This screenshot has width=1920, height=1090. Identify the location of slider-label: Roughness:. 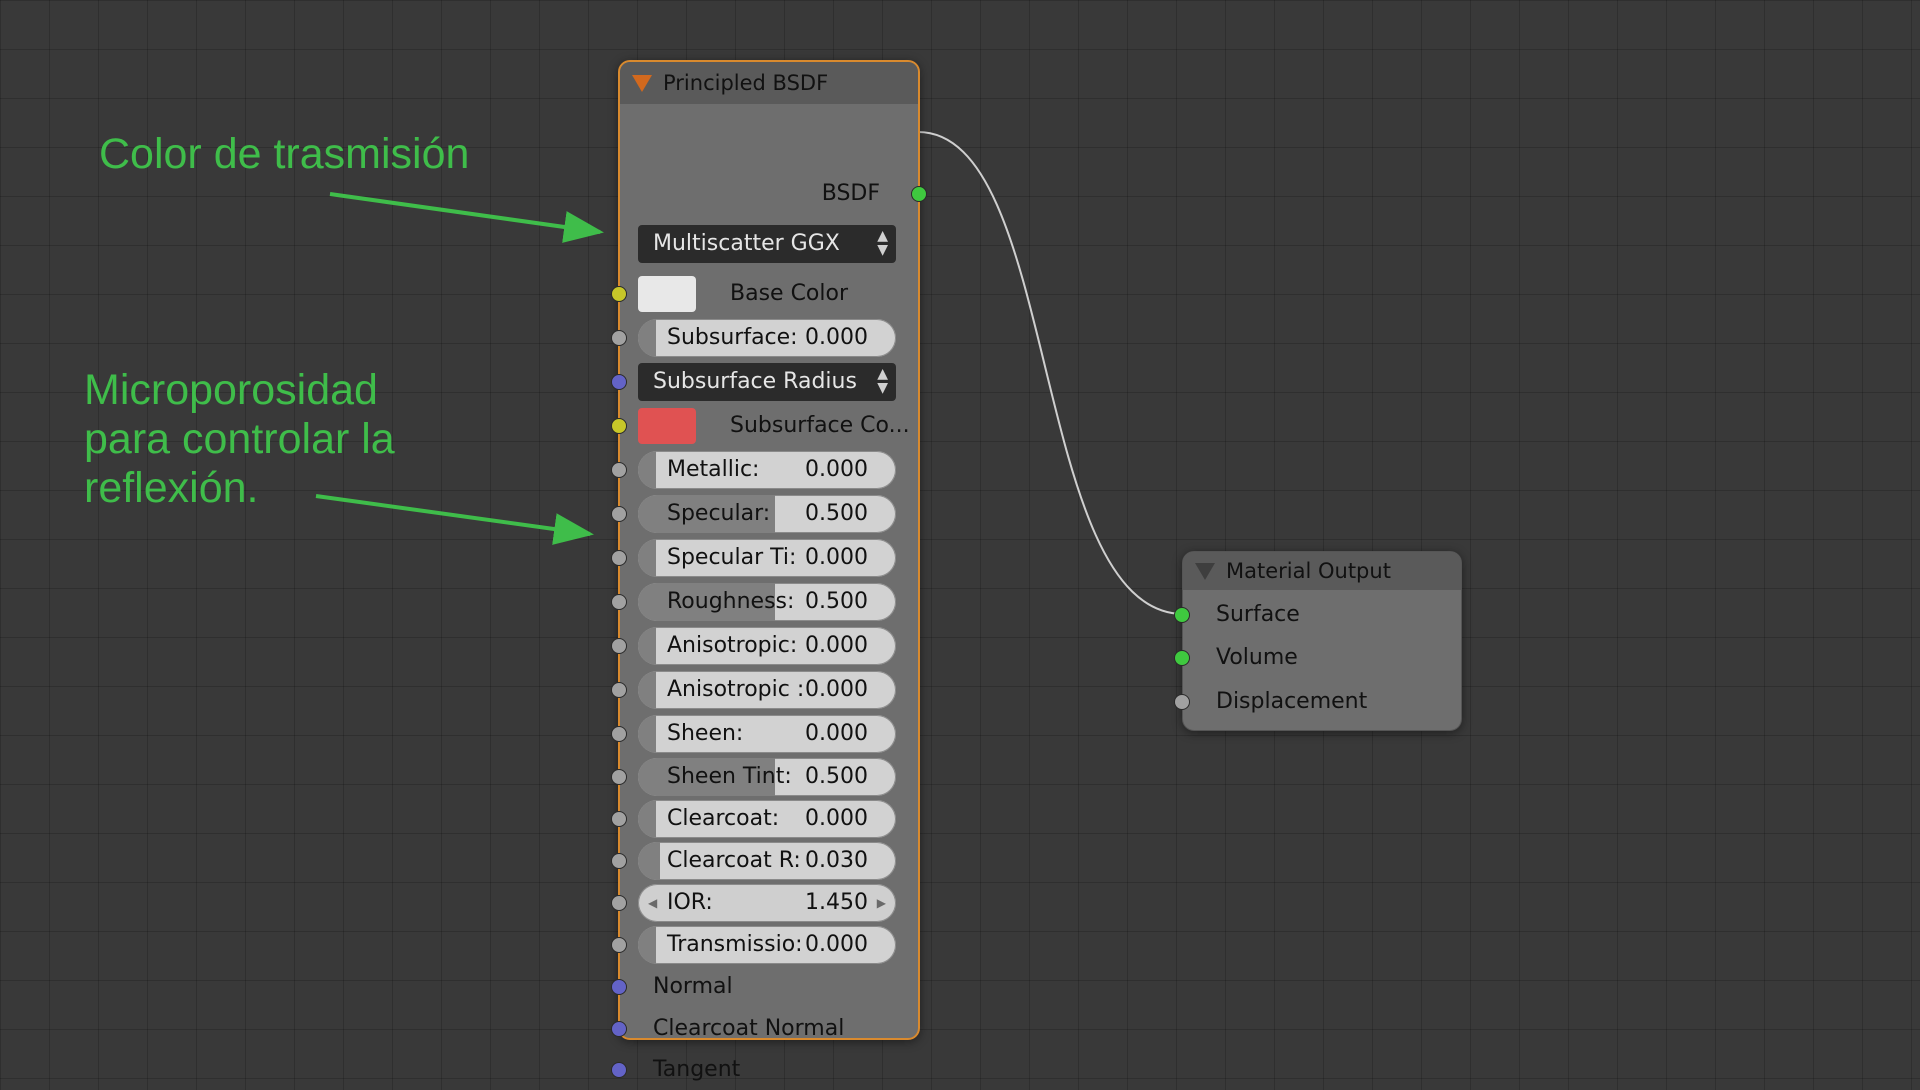
(731, 601).